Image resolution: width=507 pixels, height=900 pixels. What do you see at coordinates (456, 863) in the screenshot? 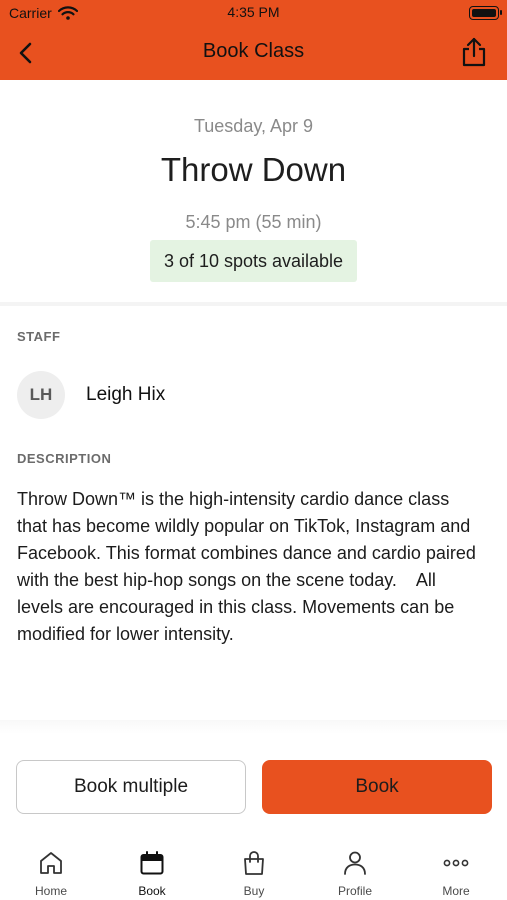
I see `more-dots-icon` at bounding box center [456, 863].